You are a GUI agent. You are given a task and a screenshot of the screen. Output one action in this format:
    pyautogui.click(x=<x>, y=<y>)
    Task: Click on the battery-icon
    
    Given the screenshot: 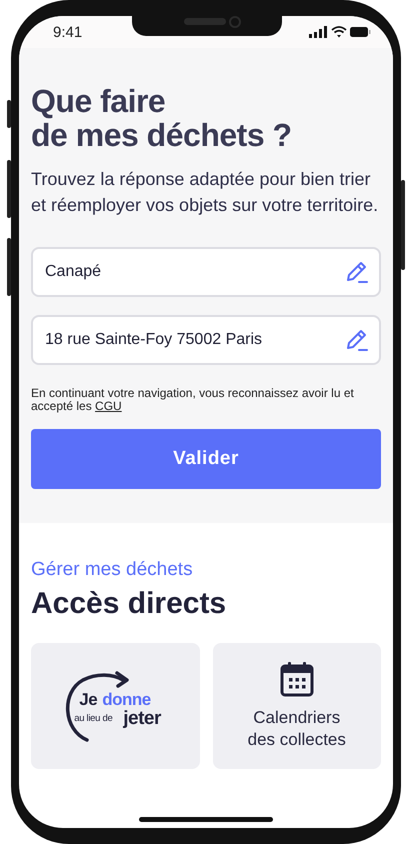 What is the action you would take?
    pyautogui.click(x=360, y=32)
    